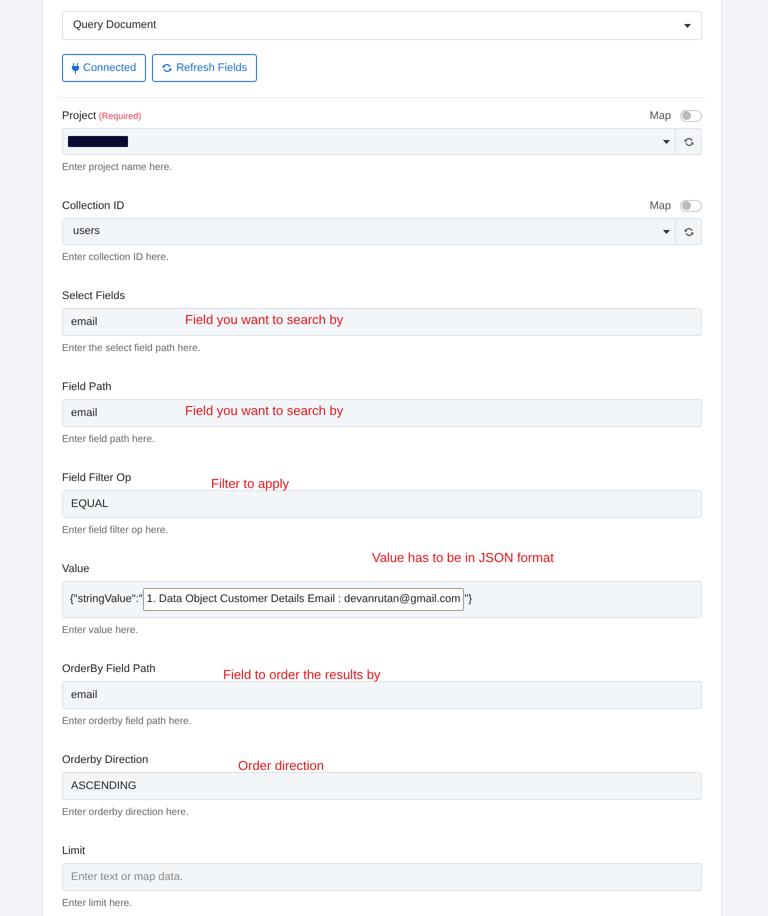 This screenshot has height=916, width=768. Describe the element at coordinates (118, 168) in the screenshot. I see `help-text: Enter project name here.` at that location.